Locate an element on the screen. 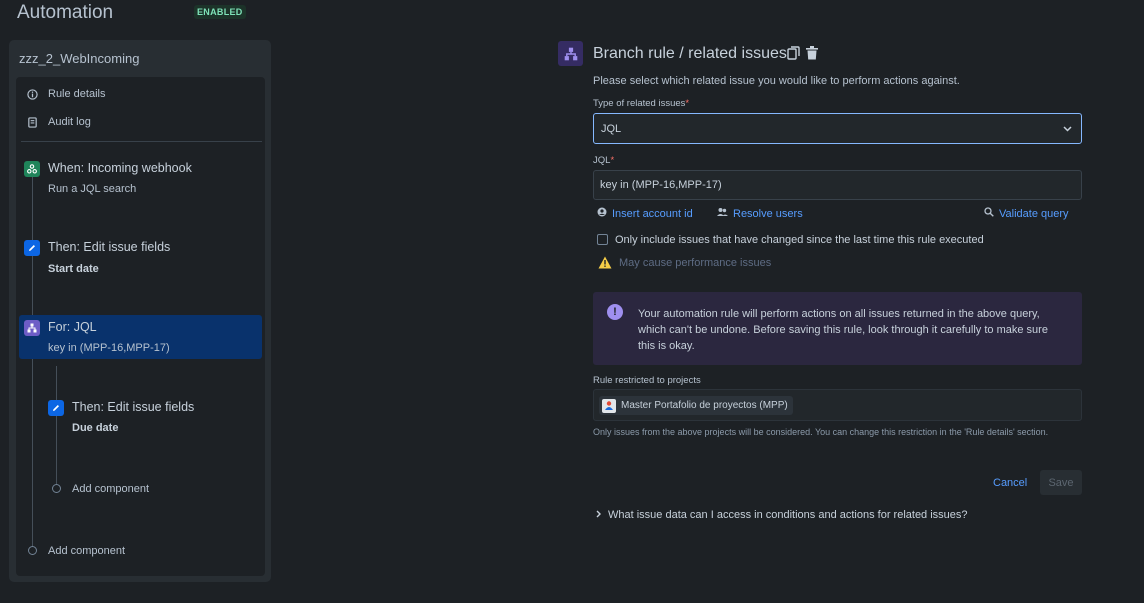 The height and width of the screenshot is (603, 1144). rule-details-link: Rule details is located at coordinates (66, 94).